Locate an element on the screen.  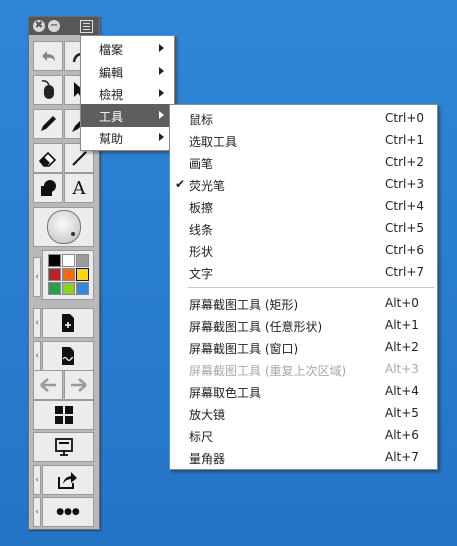
checkmark-icon: ✔ is located at coordinates (180, 184).